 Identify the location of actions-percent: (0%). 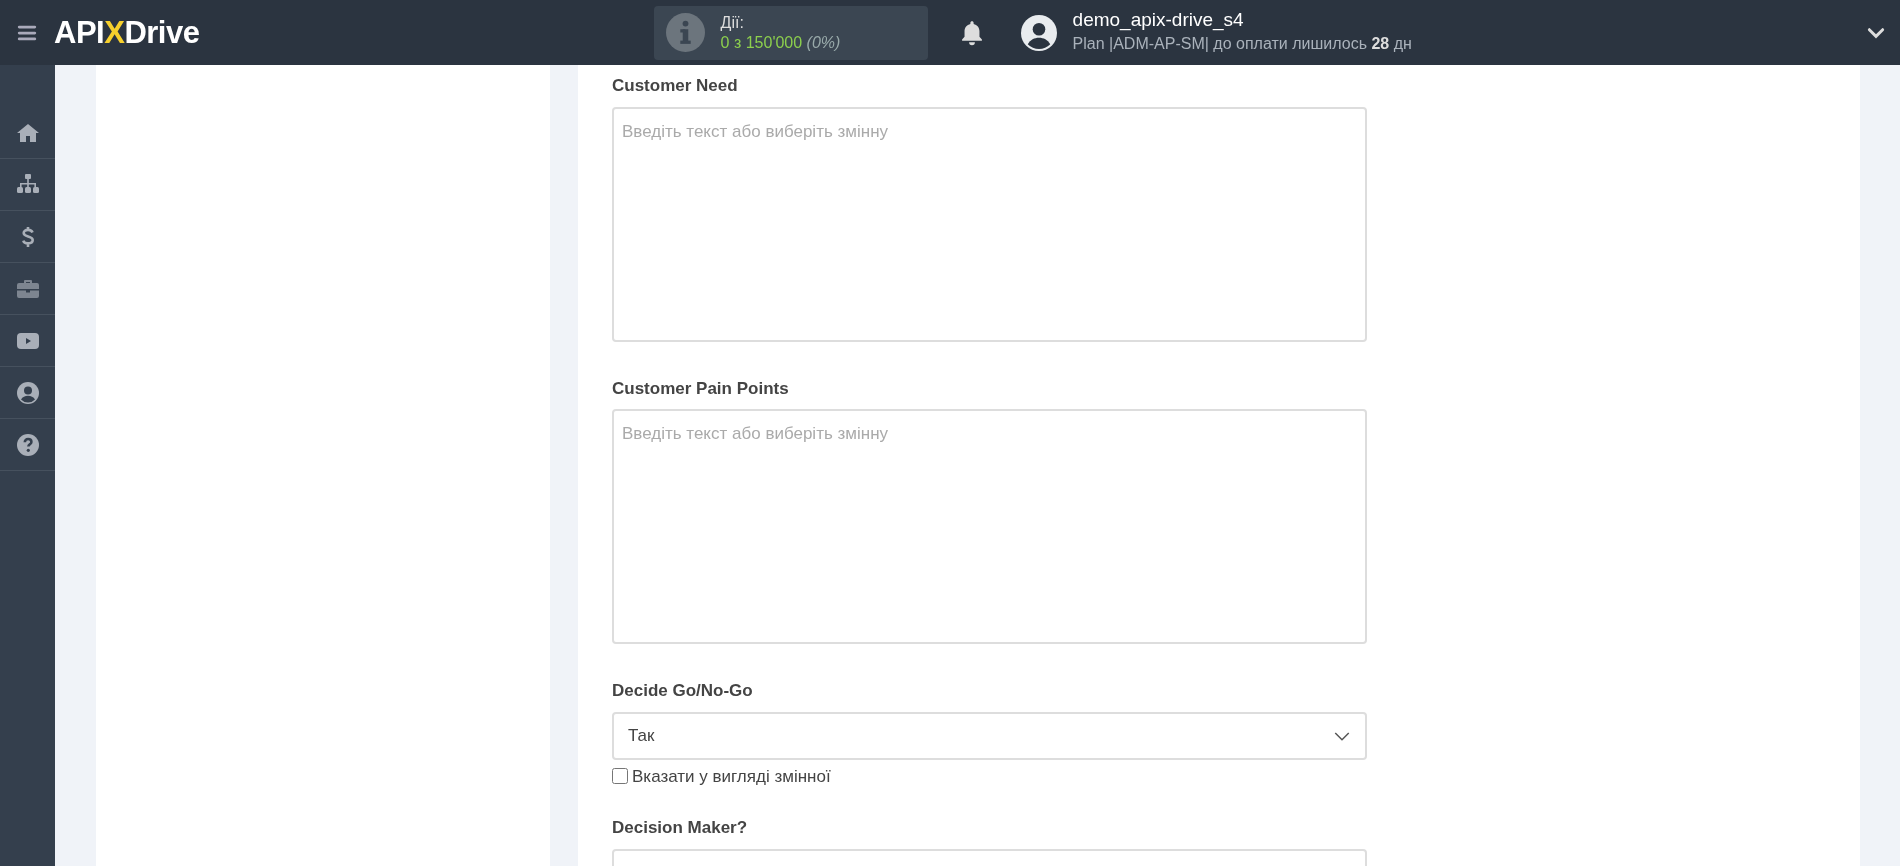
(823, 42).